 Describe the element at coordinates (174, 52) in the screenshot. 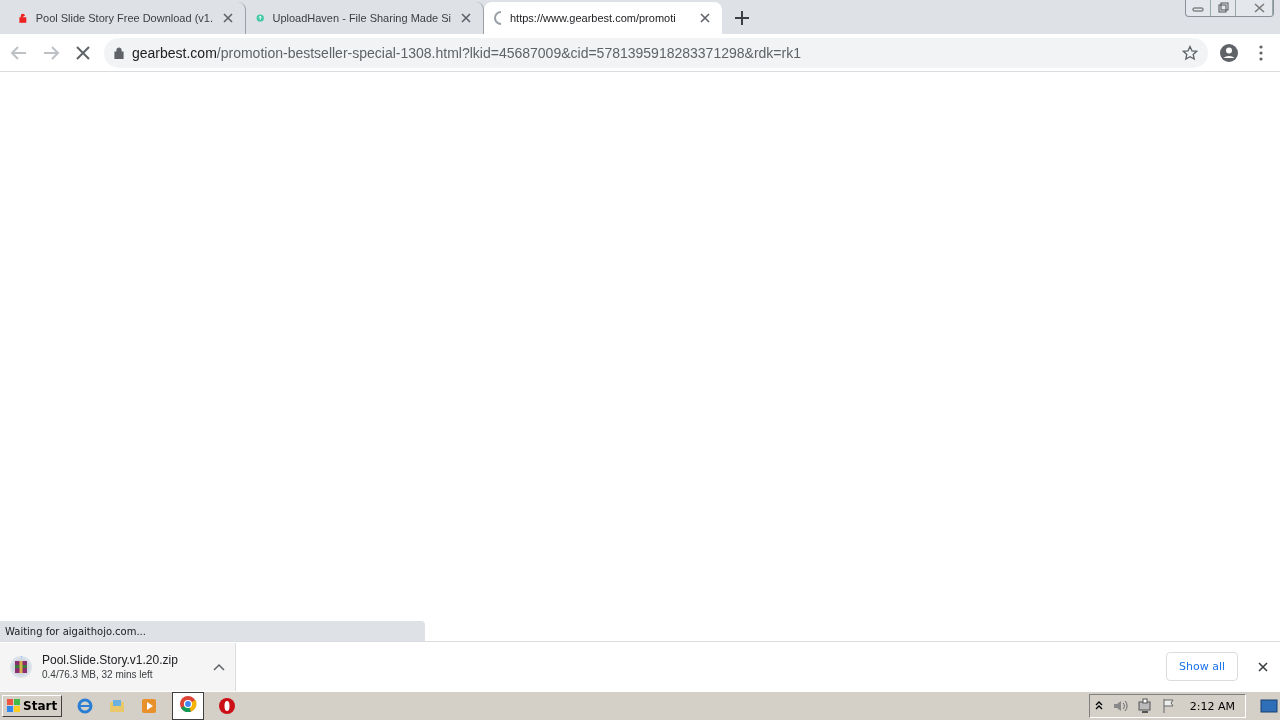

I see `url-host: gearbest.com` at that location.